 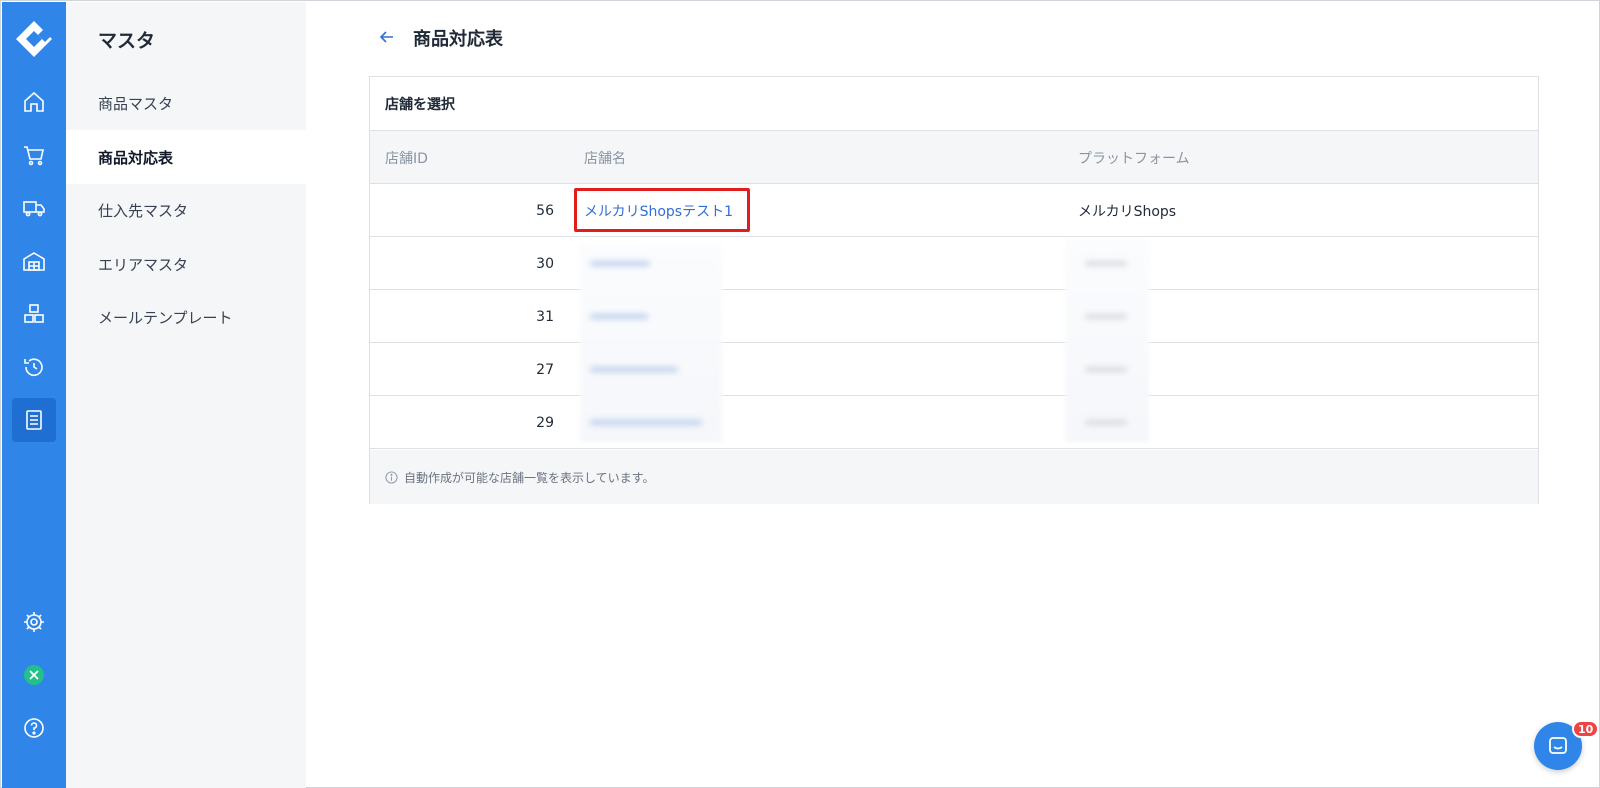 I want to click on table-header: 店舗ID 店舗名 プラットフォーム, so click(x=954, y=157).